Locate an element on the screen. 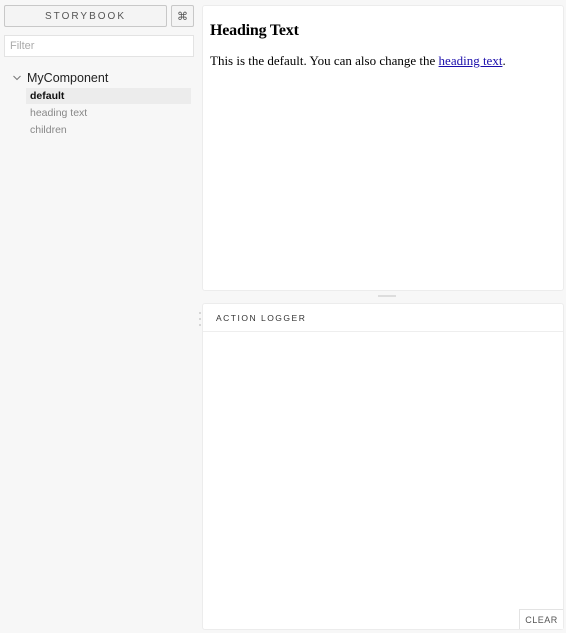 Image resolution: width=566 pixels, height=633 pixels. story-item-default: default is located at coordinates (108, 96).